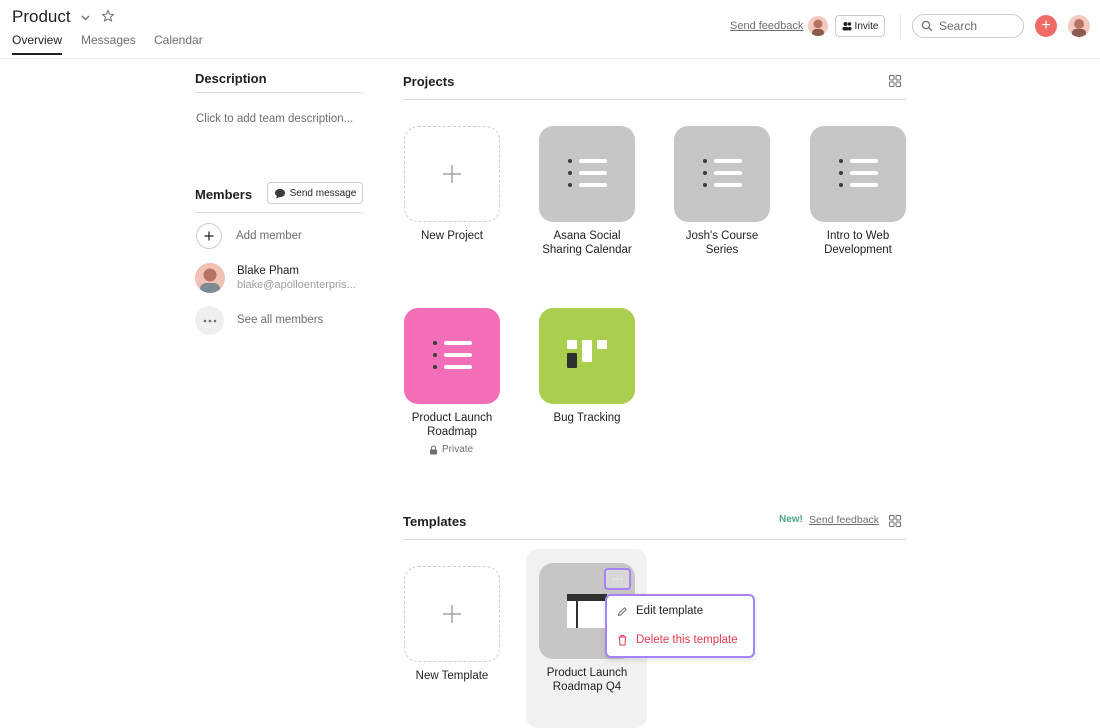 The image size is (1100, 728). Describe the element at coordinates (858, 243) in the screenshot. I see `project-name: Intro to Web Development` at that location.